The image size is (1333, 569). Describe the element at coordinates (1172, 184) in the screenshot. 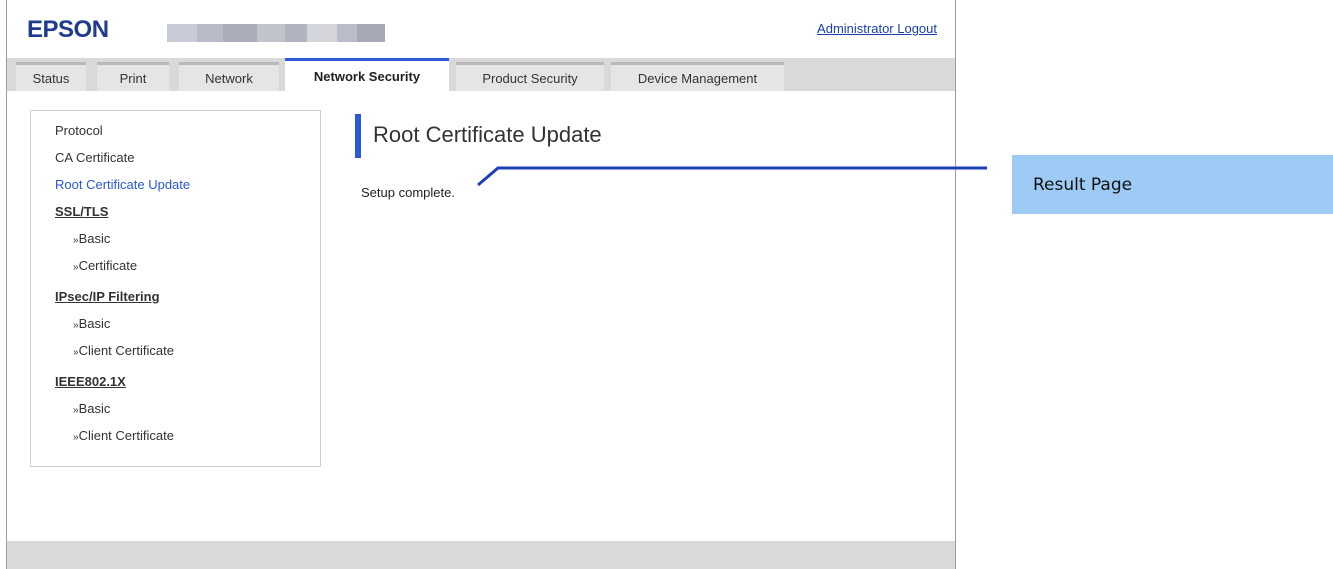

I see `result-page-callout: Result Page` at that location.